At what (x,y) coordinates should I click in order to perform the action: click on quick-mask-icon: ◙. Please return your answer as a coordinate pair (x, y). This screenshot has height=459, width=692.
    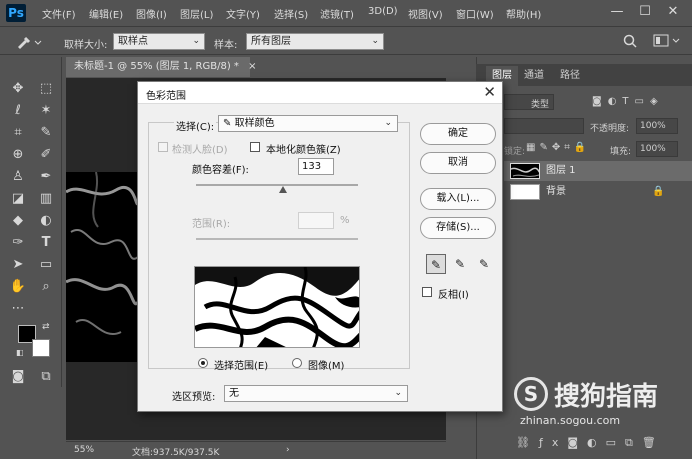
    Looking at the image, I should click on (18, 377).